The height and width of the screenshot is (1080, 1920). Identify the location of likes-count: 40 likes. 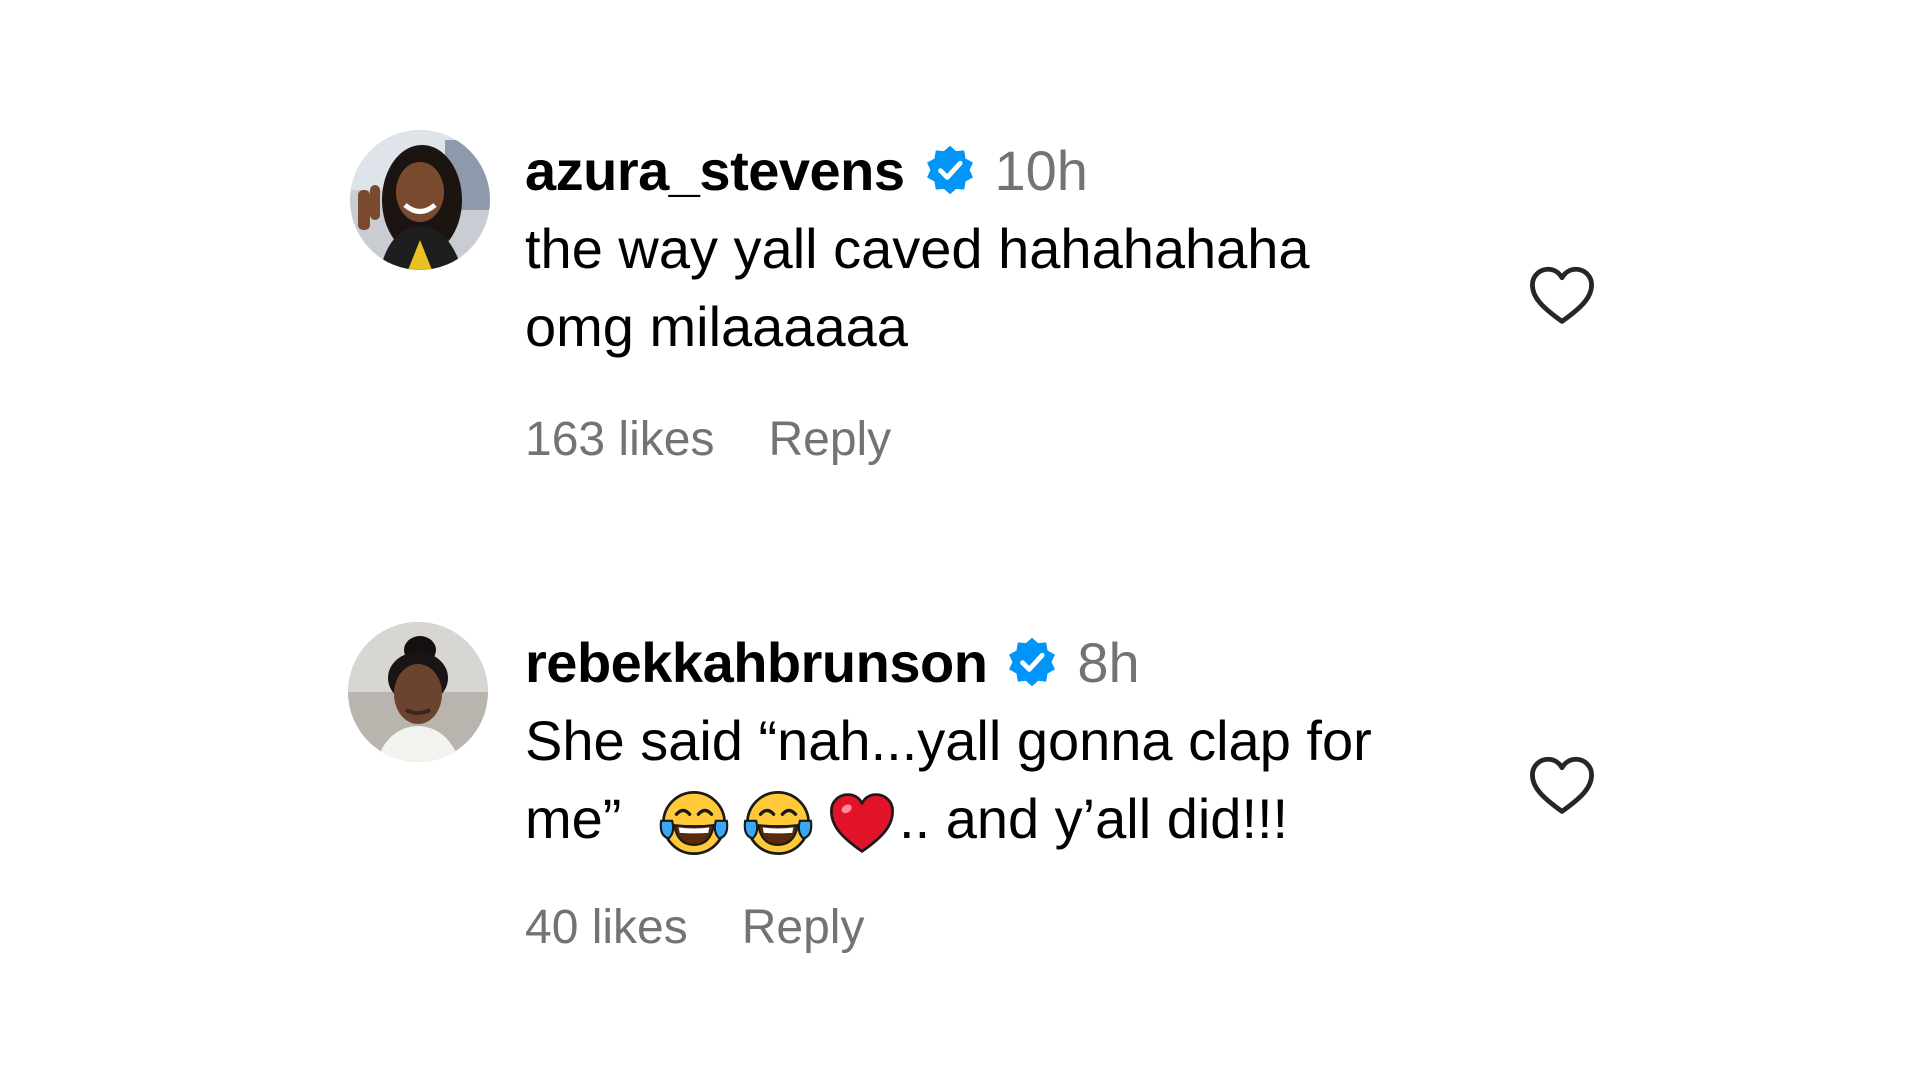
(606, 927).